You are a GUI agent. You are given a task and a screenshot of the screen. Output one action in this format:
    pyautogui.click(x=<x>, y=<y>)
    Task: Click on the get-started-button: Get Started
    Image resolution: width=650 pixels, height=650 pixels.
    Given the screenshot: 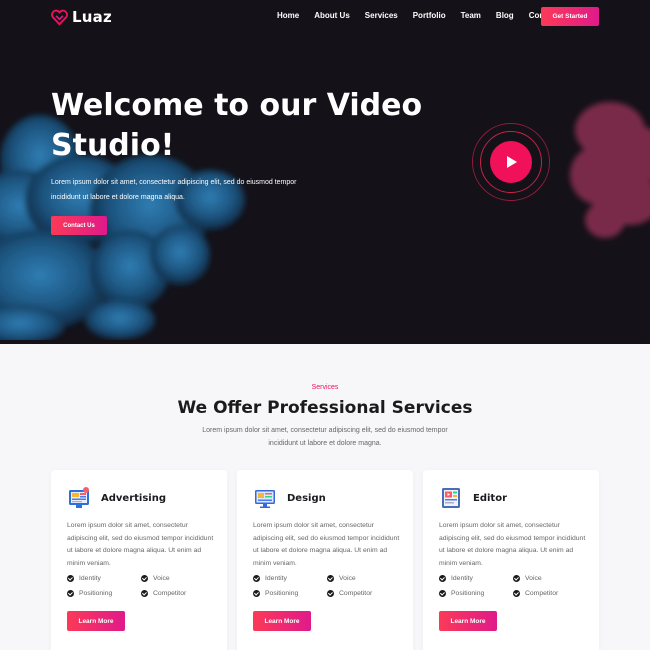 What is the action you would take?
    pyautogui.click(x=570, y=16)
    